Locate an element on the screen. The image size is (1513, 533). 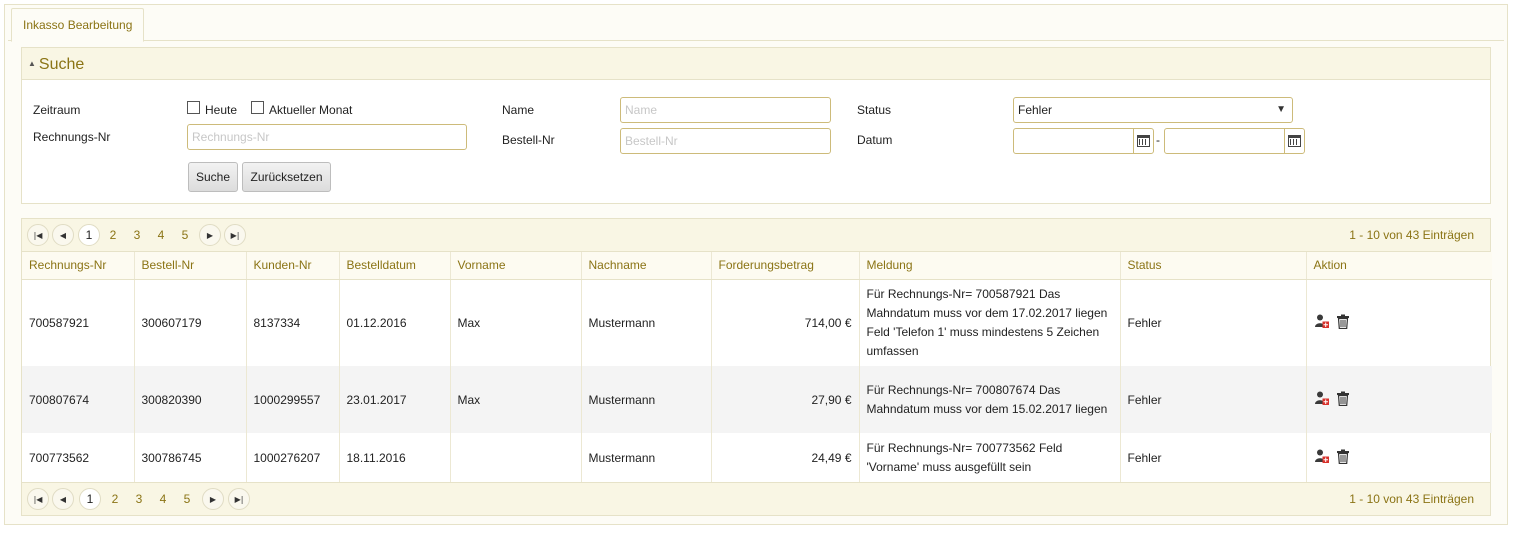
datum-to-input is located at coordinates (1234, 141).